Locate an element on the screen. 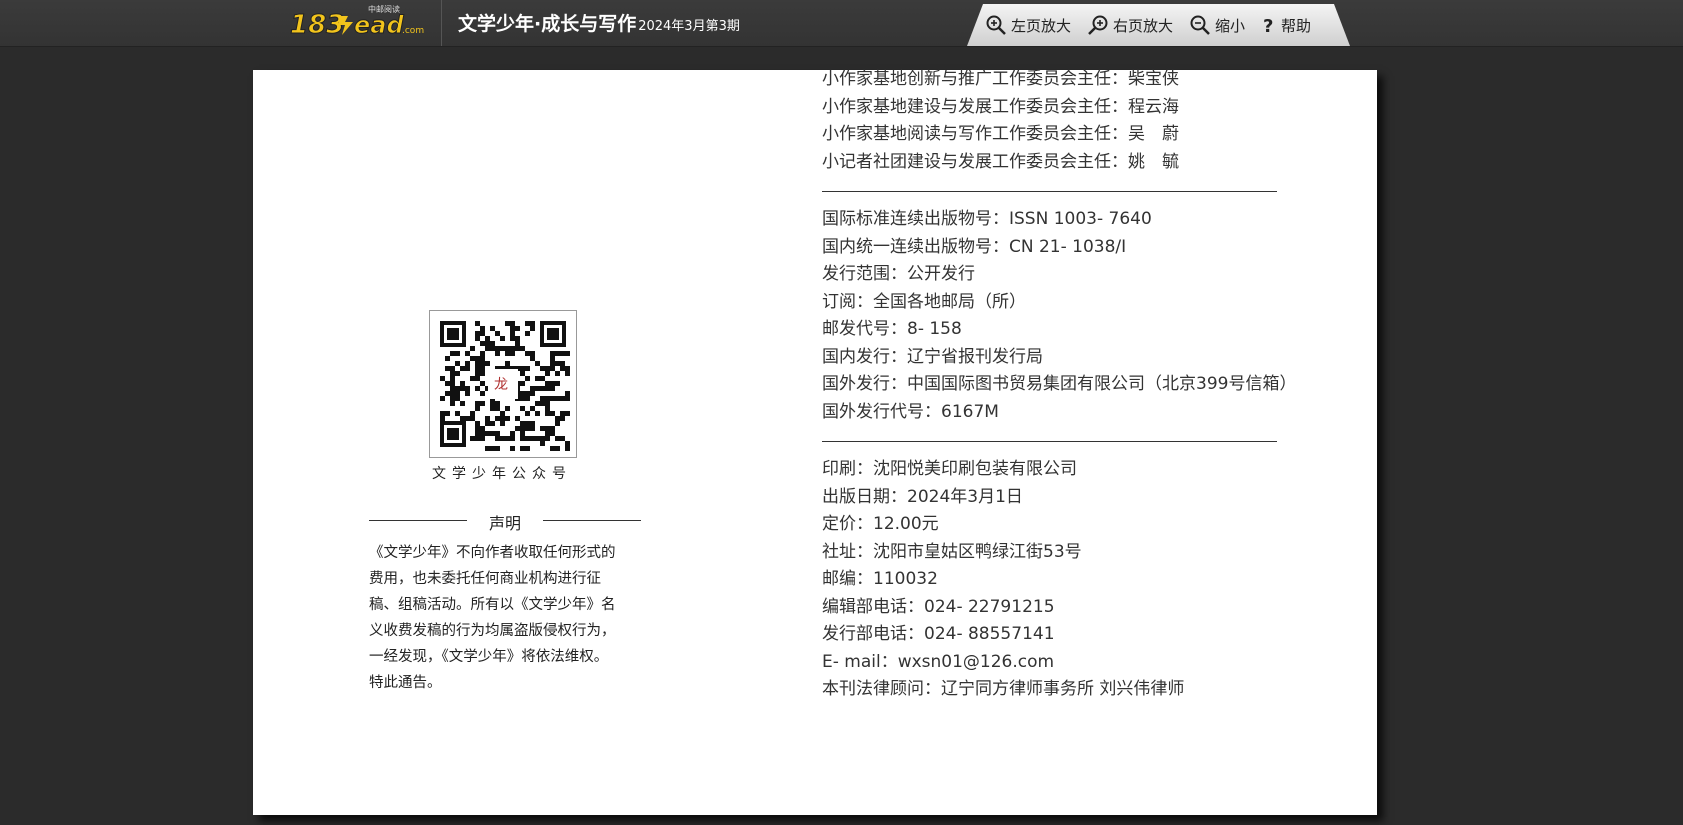 This screenshot has height=825, width=1683. statement-line: 一经发现，《文学少年》将依法维权。 is located at coordinates (489, 657).